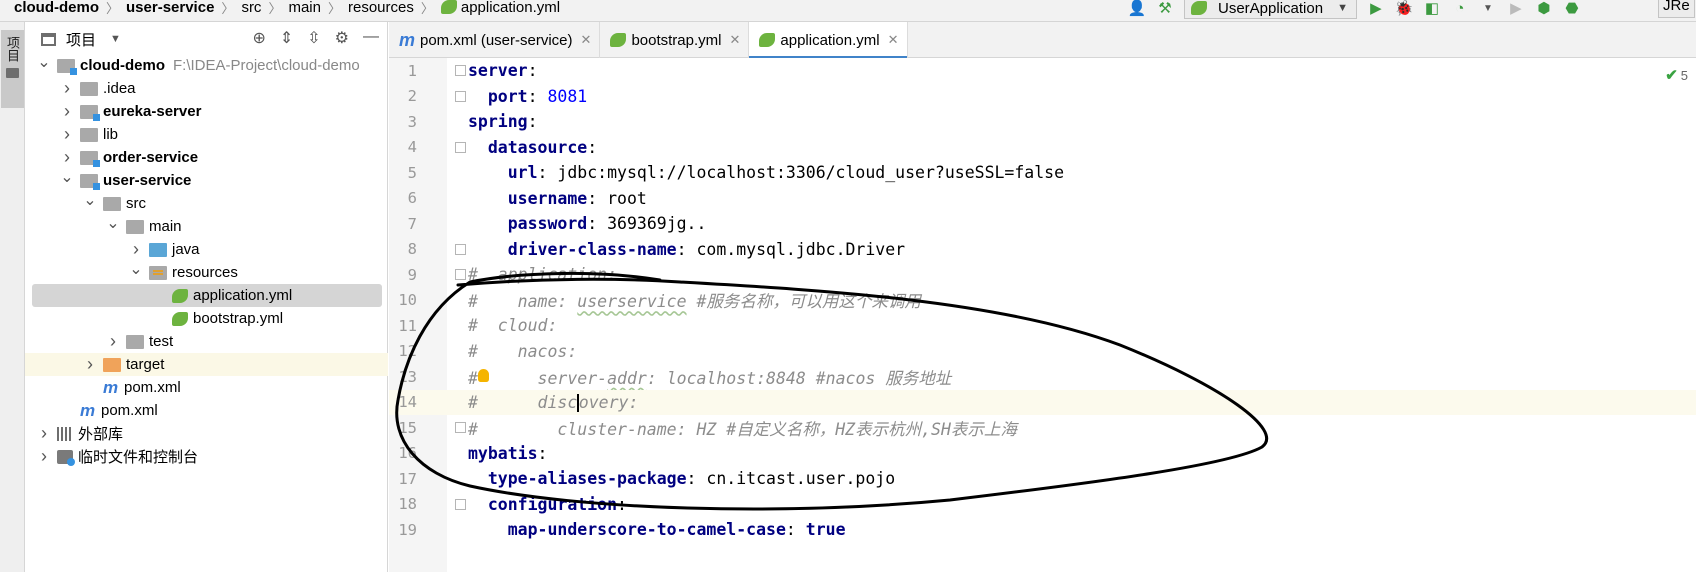  What do you see at coordinates (1042, 148) in the screenshot?
I see `code-line: 4 datasource:` at bounding box center [1042, 148].